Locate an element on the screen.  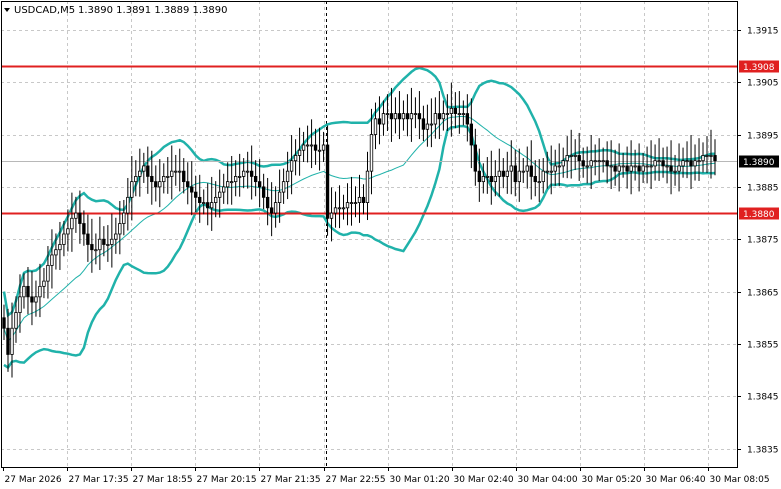
level-label: 1.3880 is located at coordinates (759, 215).